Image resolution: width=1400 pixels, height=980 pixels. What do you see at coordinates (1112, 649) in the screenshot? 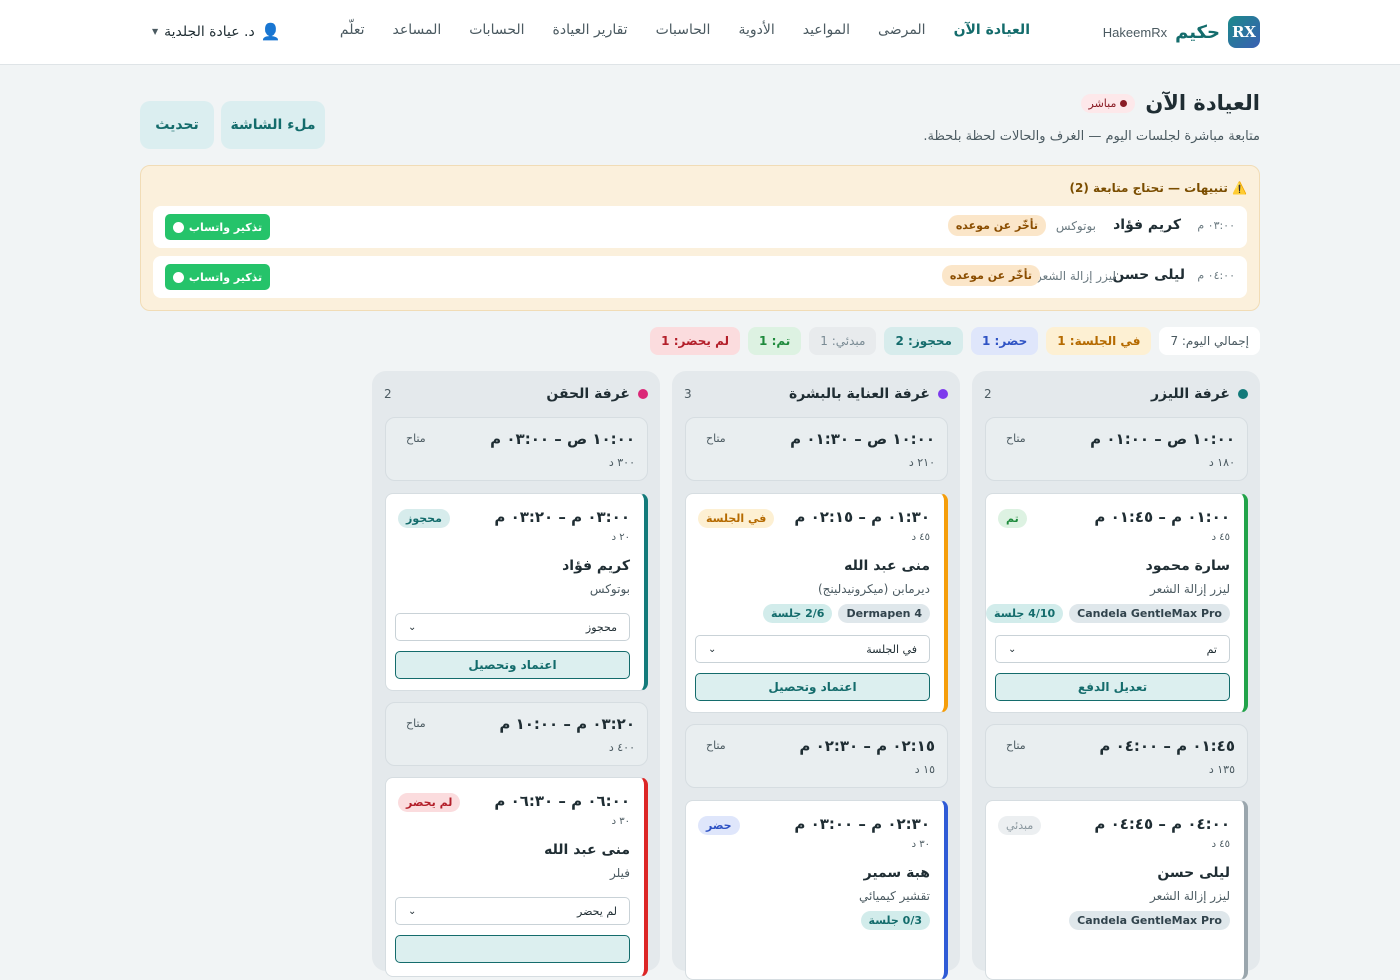
I see `status-select: تم ⌄` at bounding box center [1112, 649].